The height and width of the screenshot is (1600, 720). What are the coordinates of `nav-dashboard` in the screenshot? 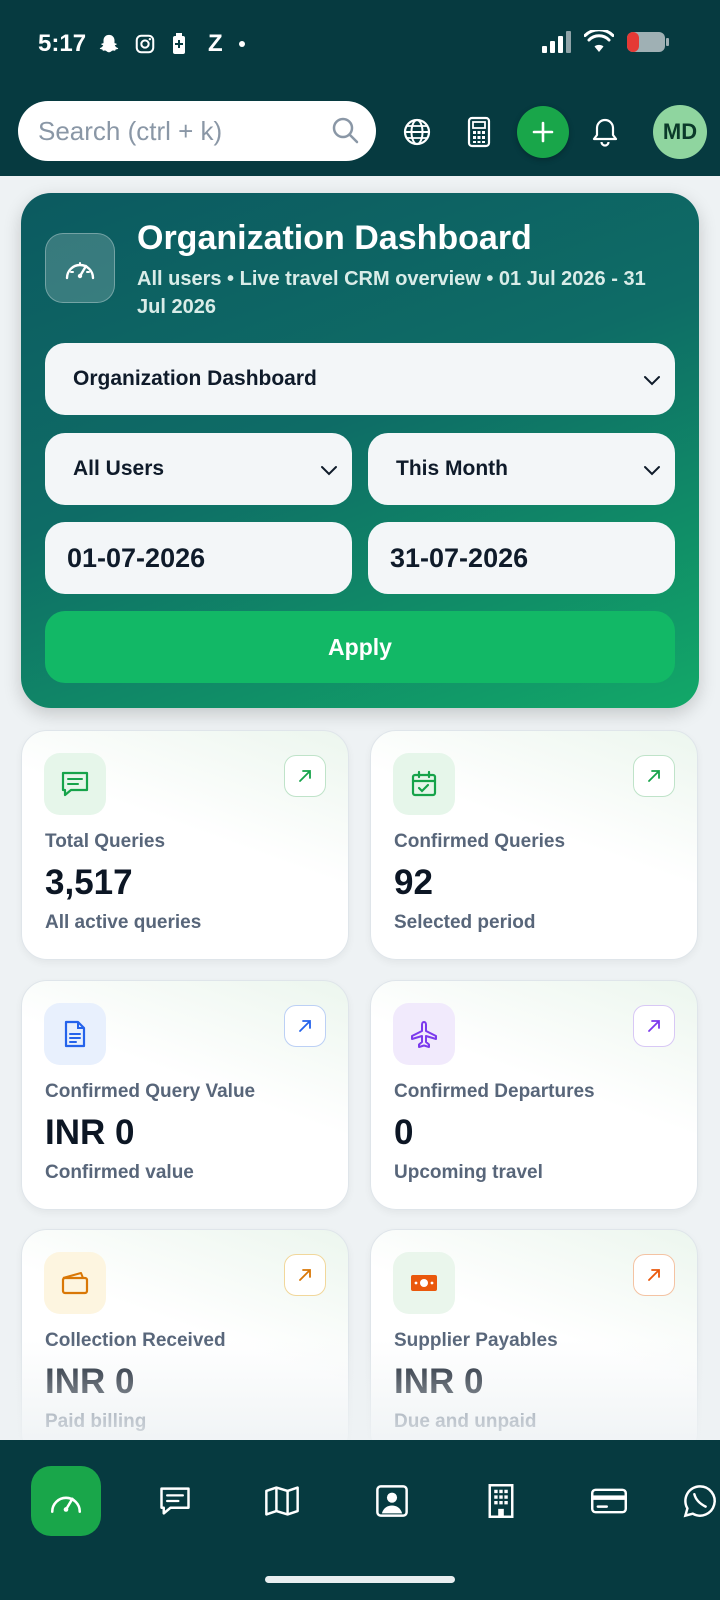 It's located at (66, 1501).